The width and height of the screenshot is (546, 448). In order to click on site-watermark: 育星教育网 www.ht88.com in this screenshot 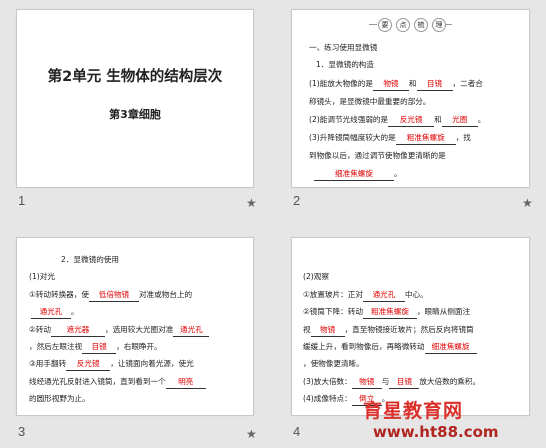, I will do `click(453, 421)`.